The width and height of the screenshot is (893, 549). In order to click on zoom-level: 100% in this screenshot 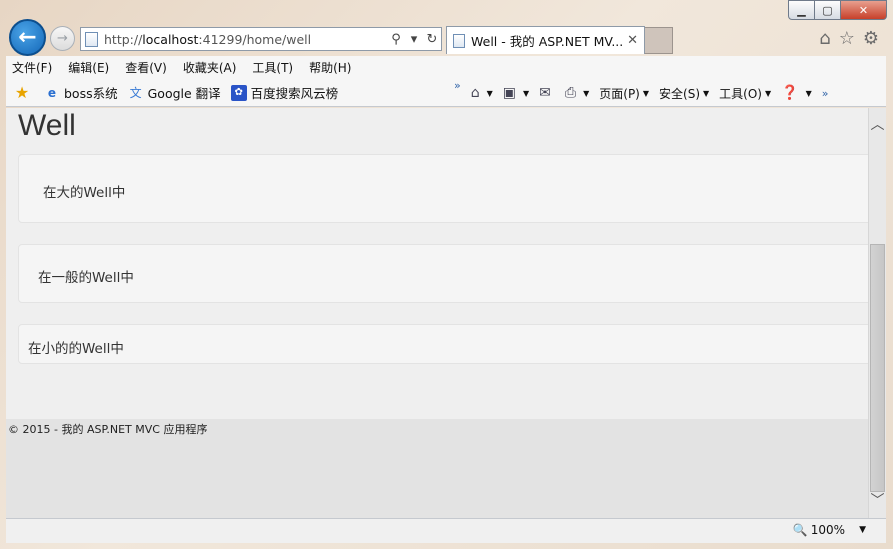, I will do `click(828, 530)`.